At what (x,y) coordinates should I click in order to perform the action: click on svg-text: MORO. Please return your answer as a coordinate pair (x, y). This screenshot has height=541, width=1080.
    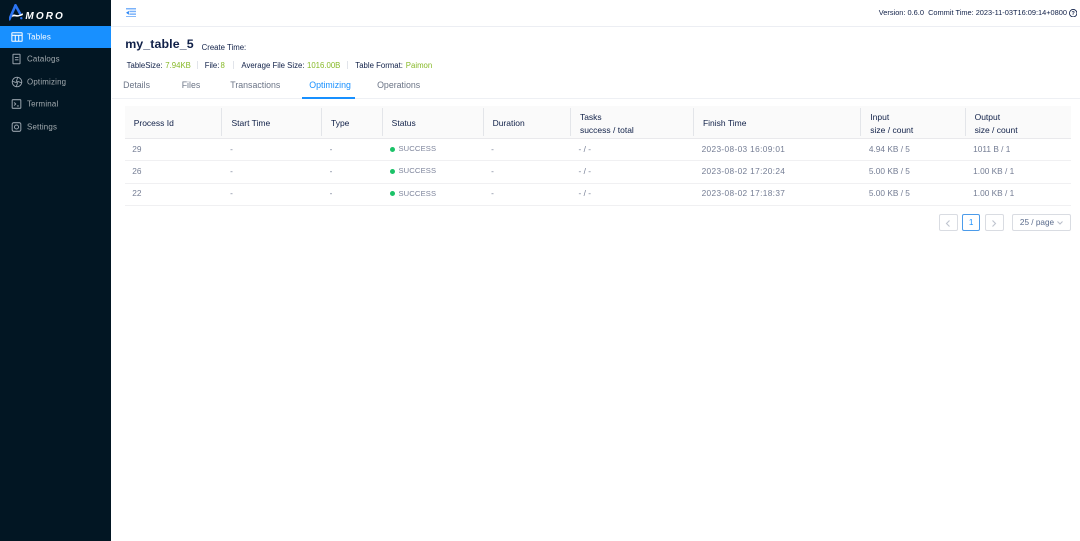
    Looking at the image, I should click on (45, 16).